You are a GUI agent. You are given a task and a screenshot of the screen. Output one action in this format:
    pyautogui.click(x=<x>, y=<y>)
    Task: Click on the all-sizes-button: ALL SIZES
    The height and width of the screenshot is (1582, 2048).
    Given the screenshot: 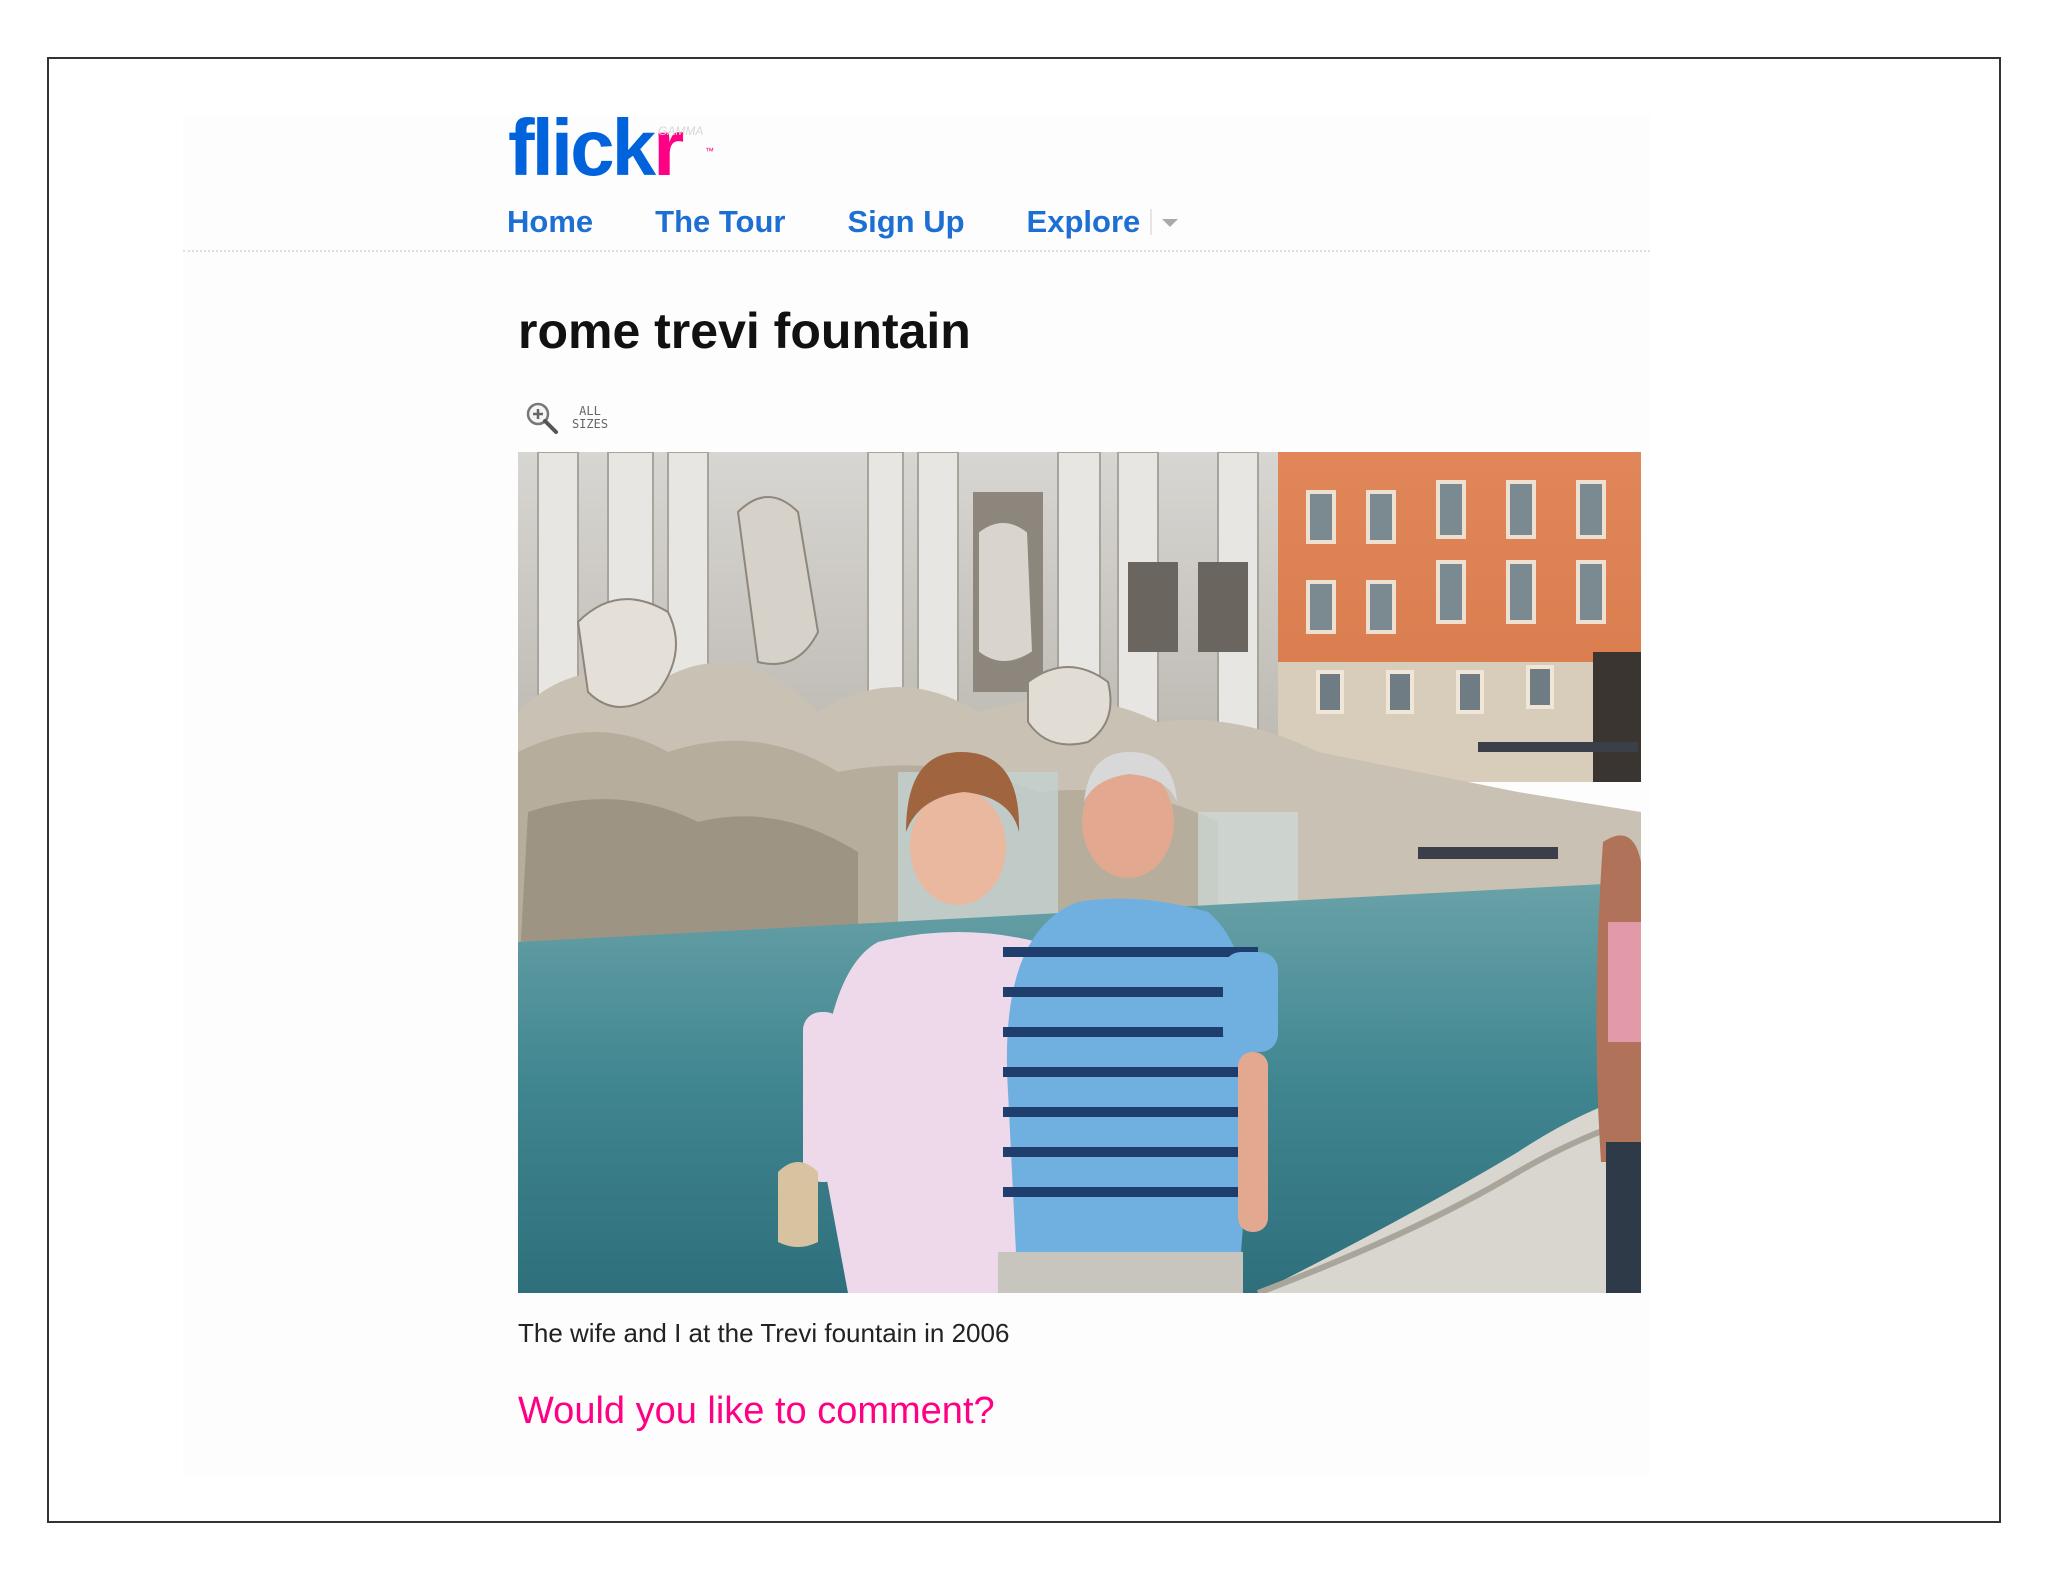 What is the action you would take?
    pyautogui.click(x=568, y=418)
    